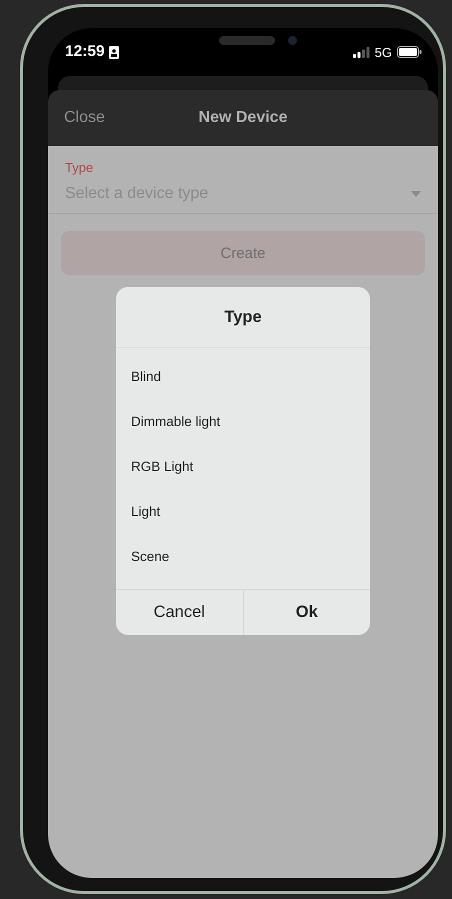 Image resolution: width=452 pixels, height=899 pixels. I want to click on option-item: Light, so click(148, 511).